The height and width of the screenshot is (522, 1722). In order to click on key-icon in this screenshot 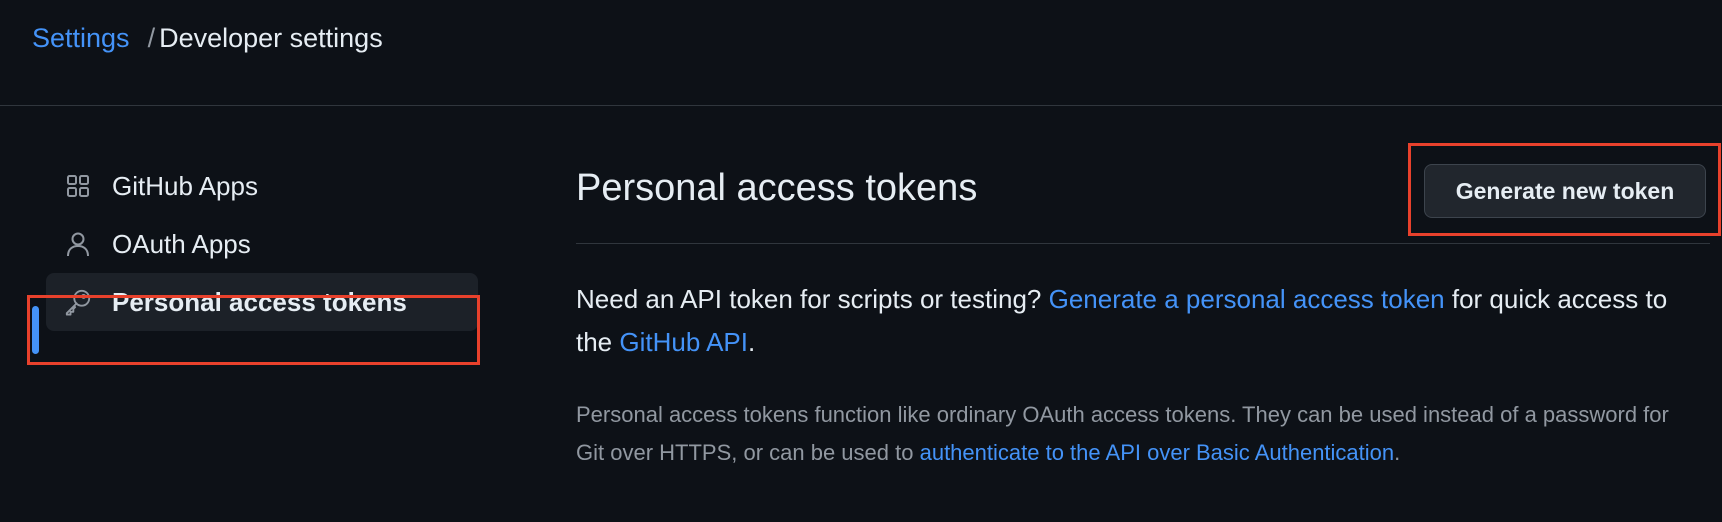, I will do `click(78, 302)`.